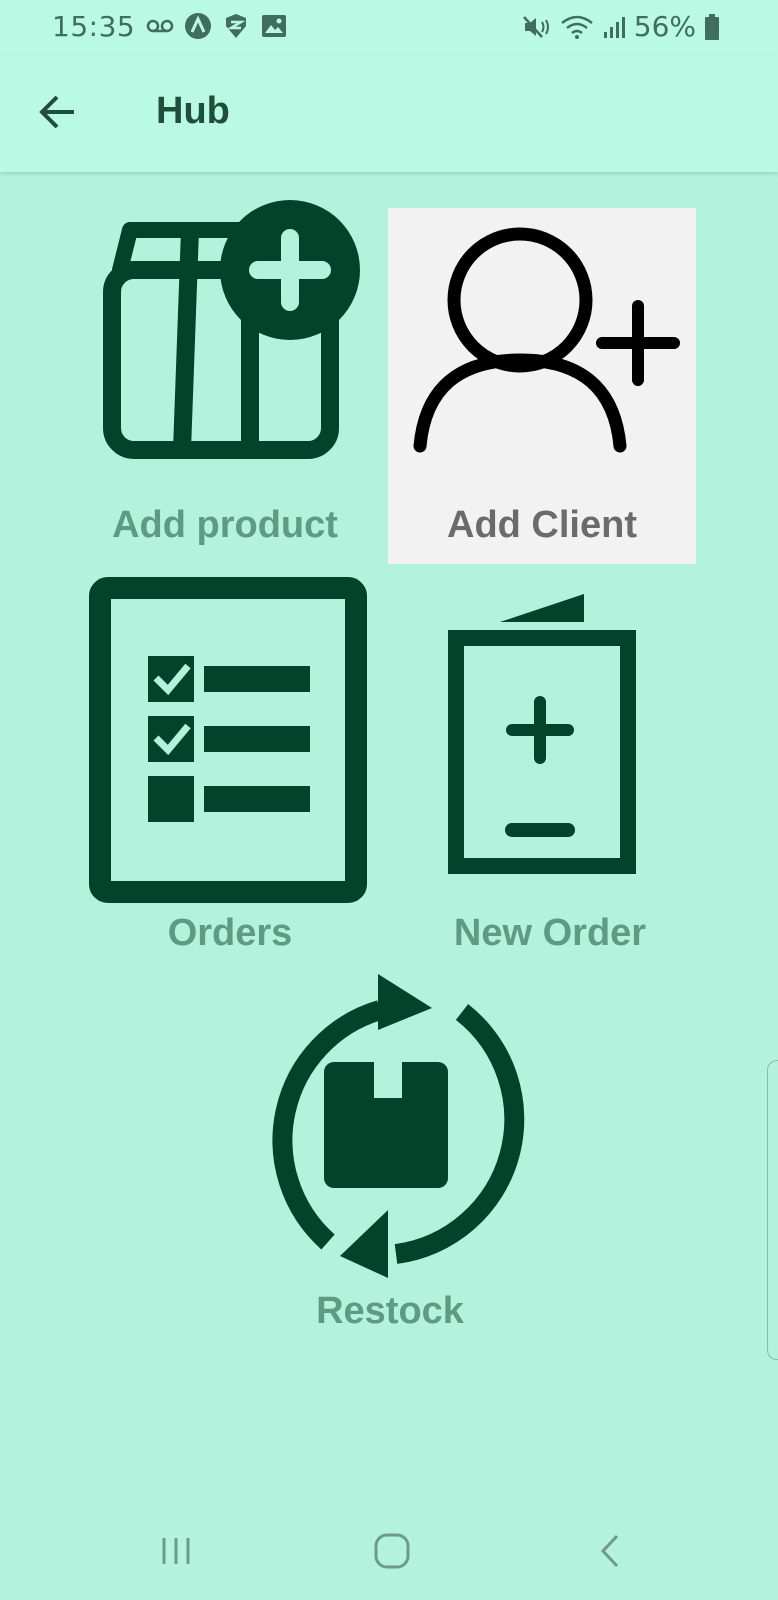 The width and height of the screenshot is (778, 1600). What do you see at coordinates (94, 26) in the screenshot?
I see `status-time: 15:35` at bounding box center [94, 26].